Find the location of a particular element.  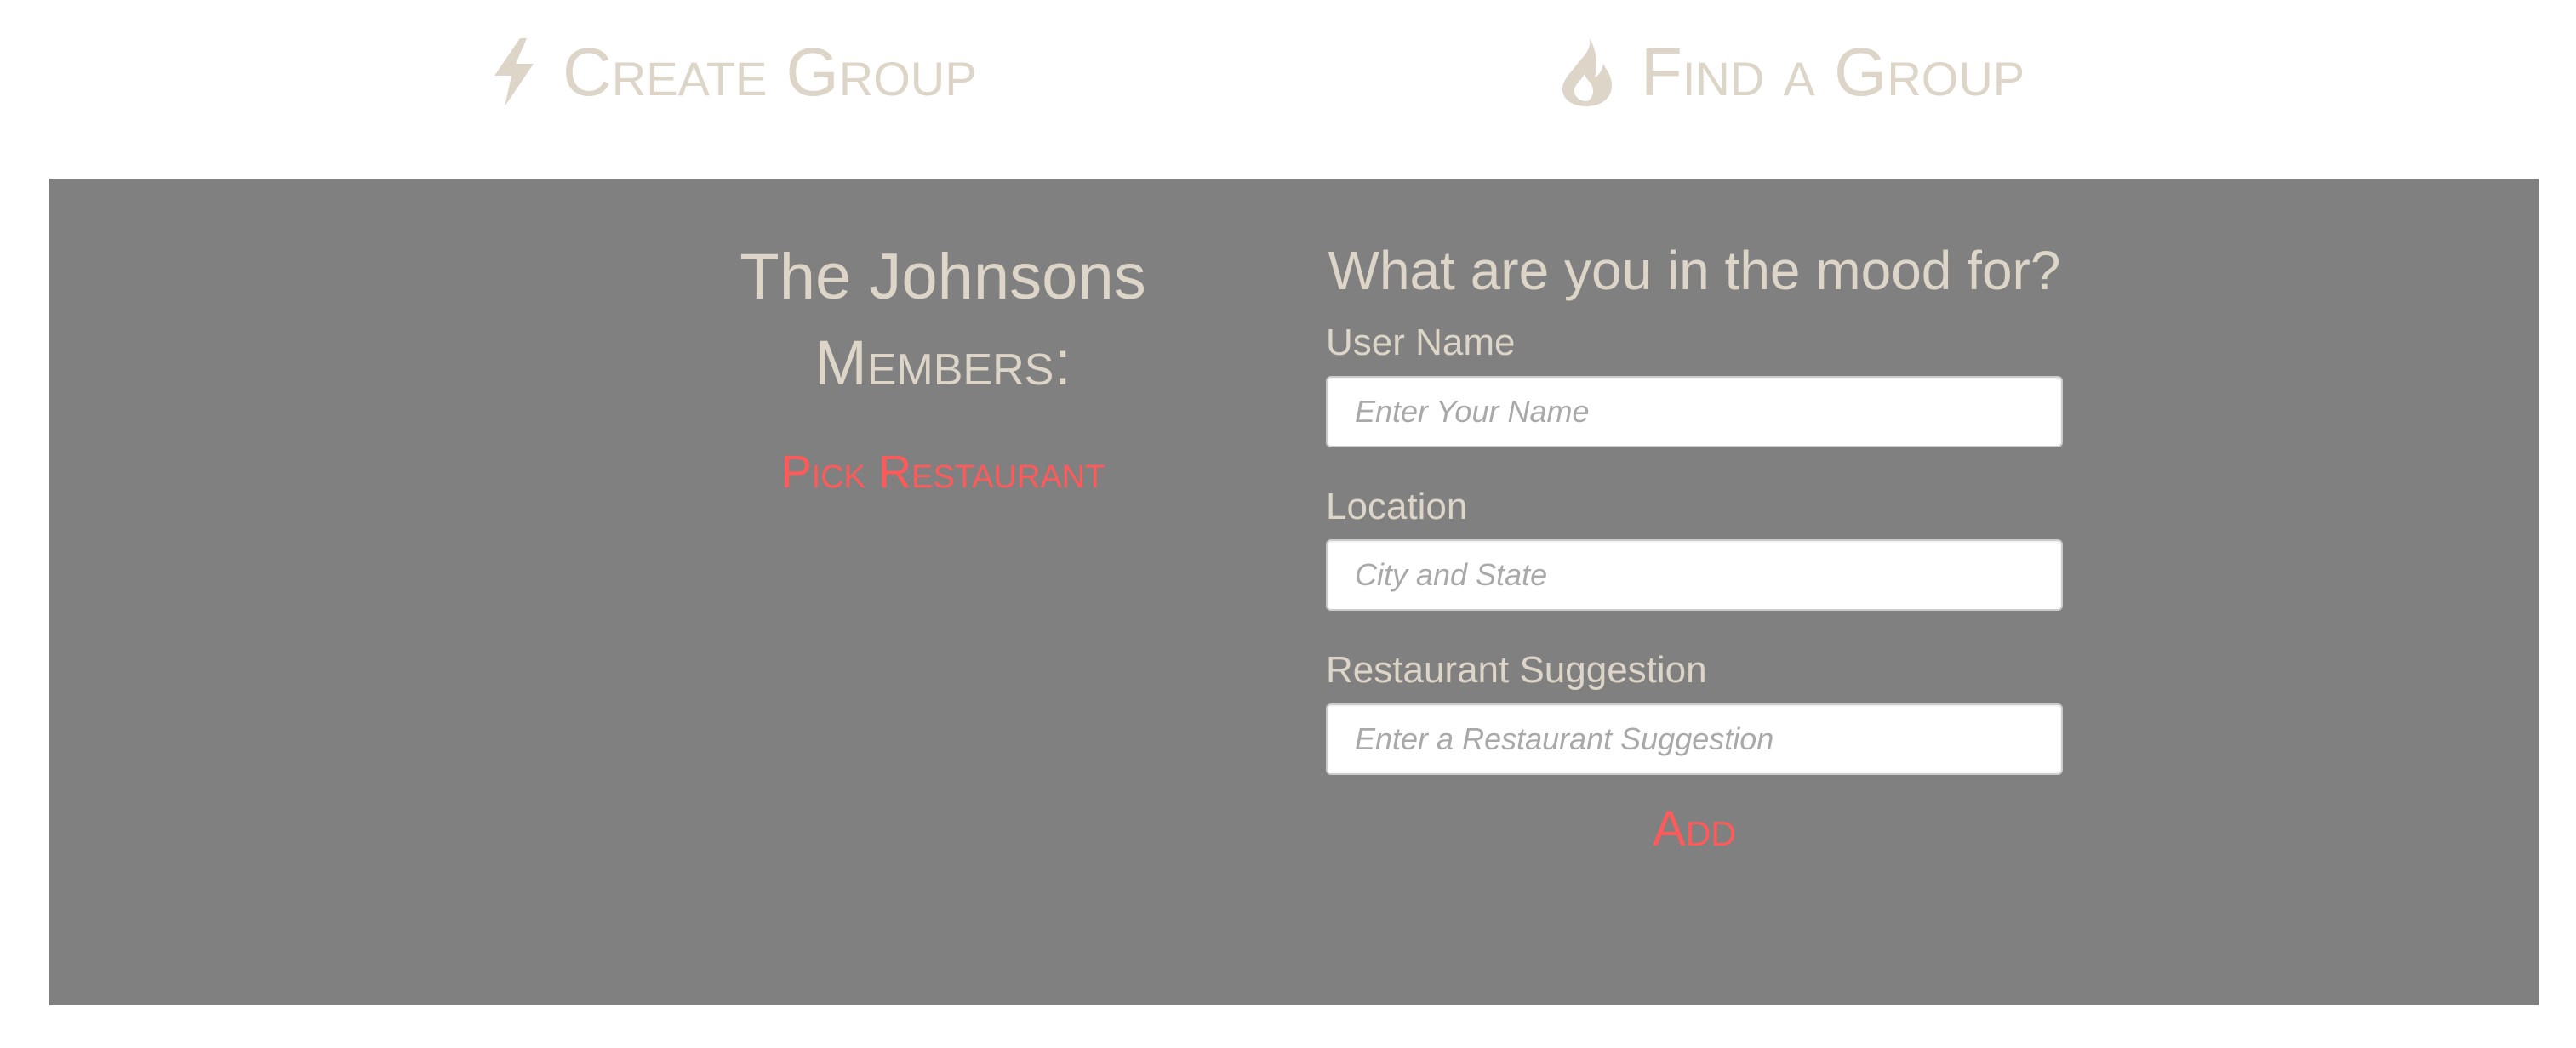

group-column: The Johnsons Members: Pick Restaurant is located at coordinates (943, 368).